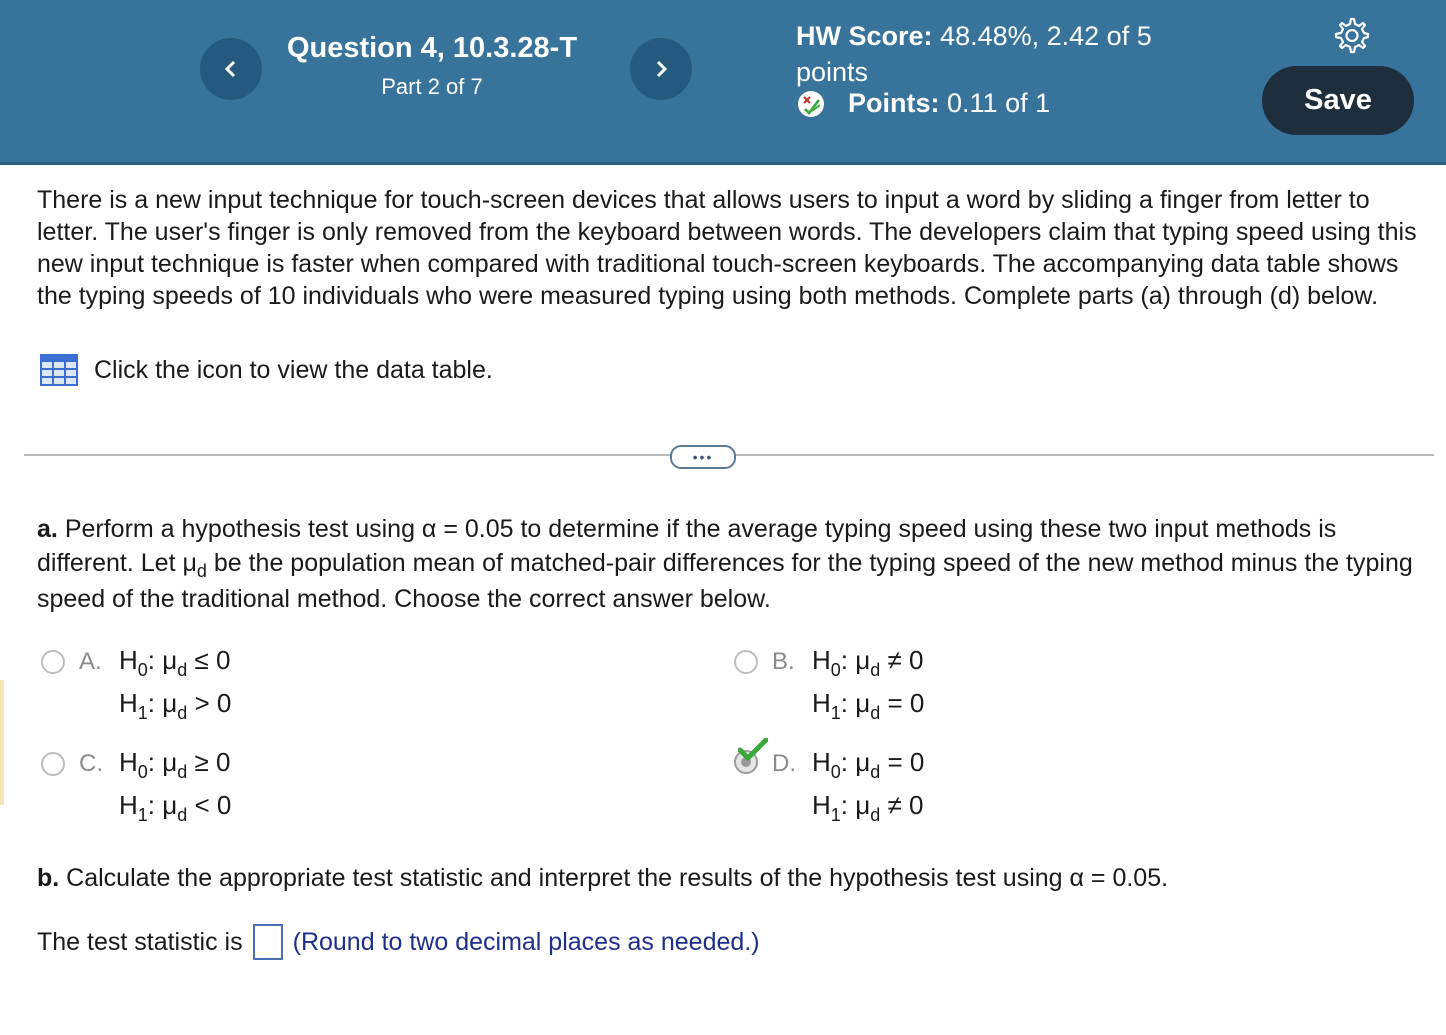 The image size is (1446, 1035). What do you see at coordinates (47, 529) in the screenshot?
I see `part-a-label: a.` at bounding box center [47, 529].